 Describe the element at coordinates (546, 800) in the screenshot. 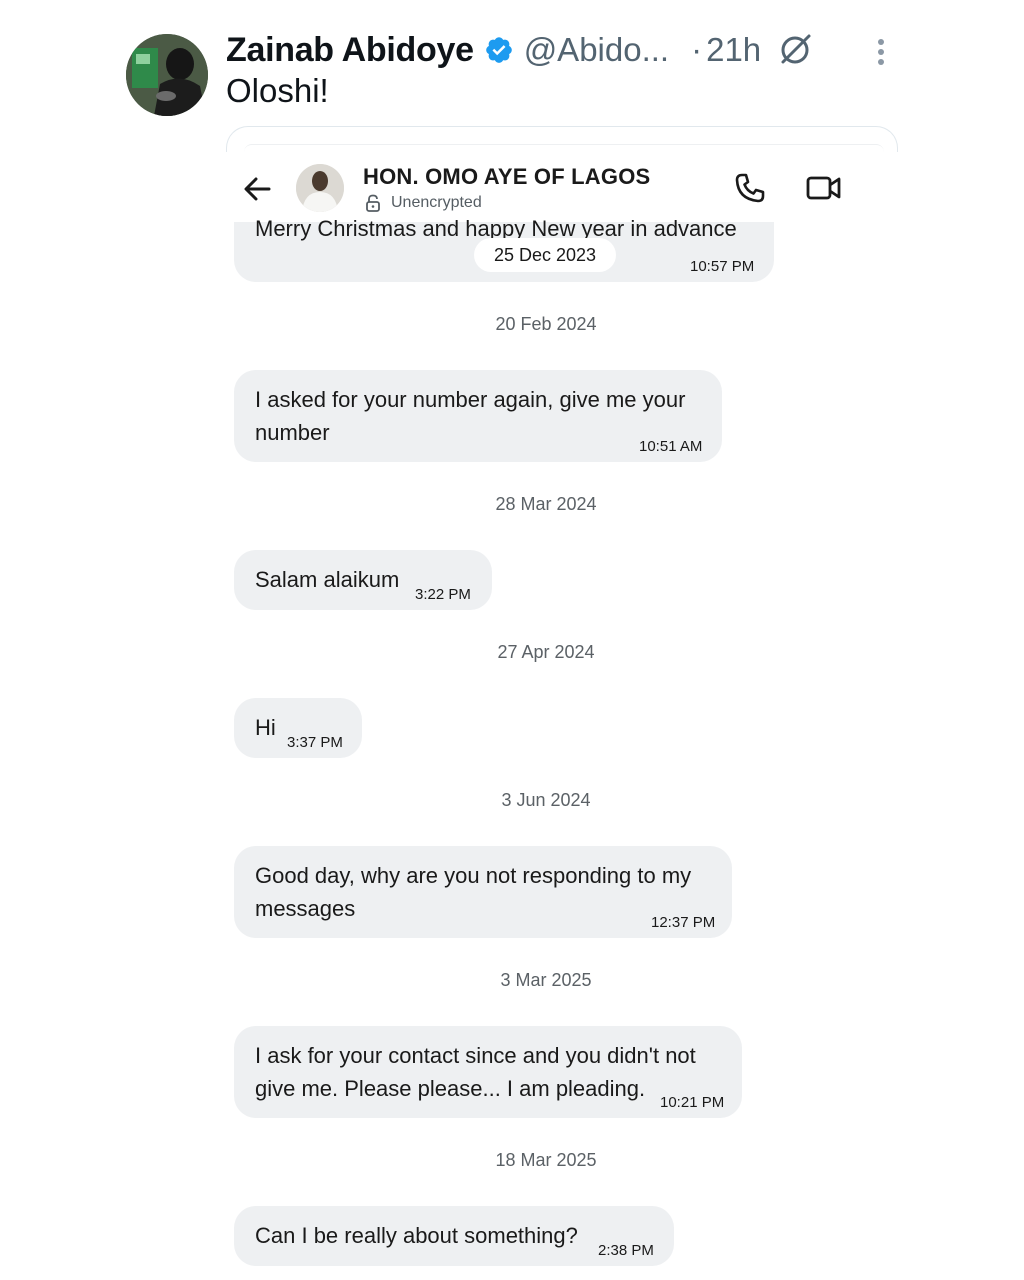

I see `date-separator: 3 Jun 2024` at that location.